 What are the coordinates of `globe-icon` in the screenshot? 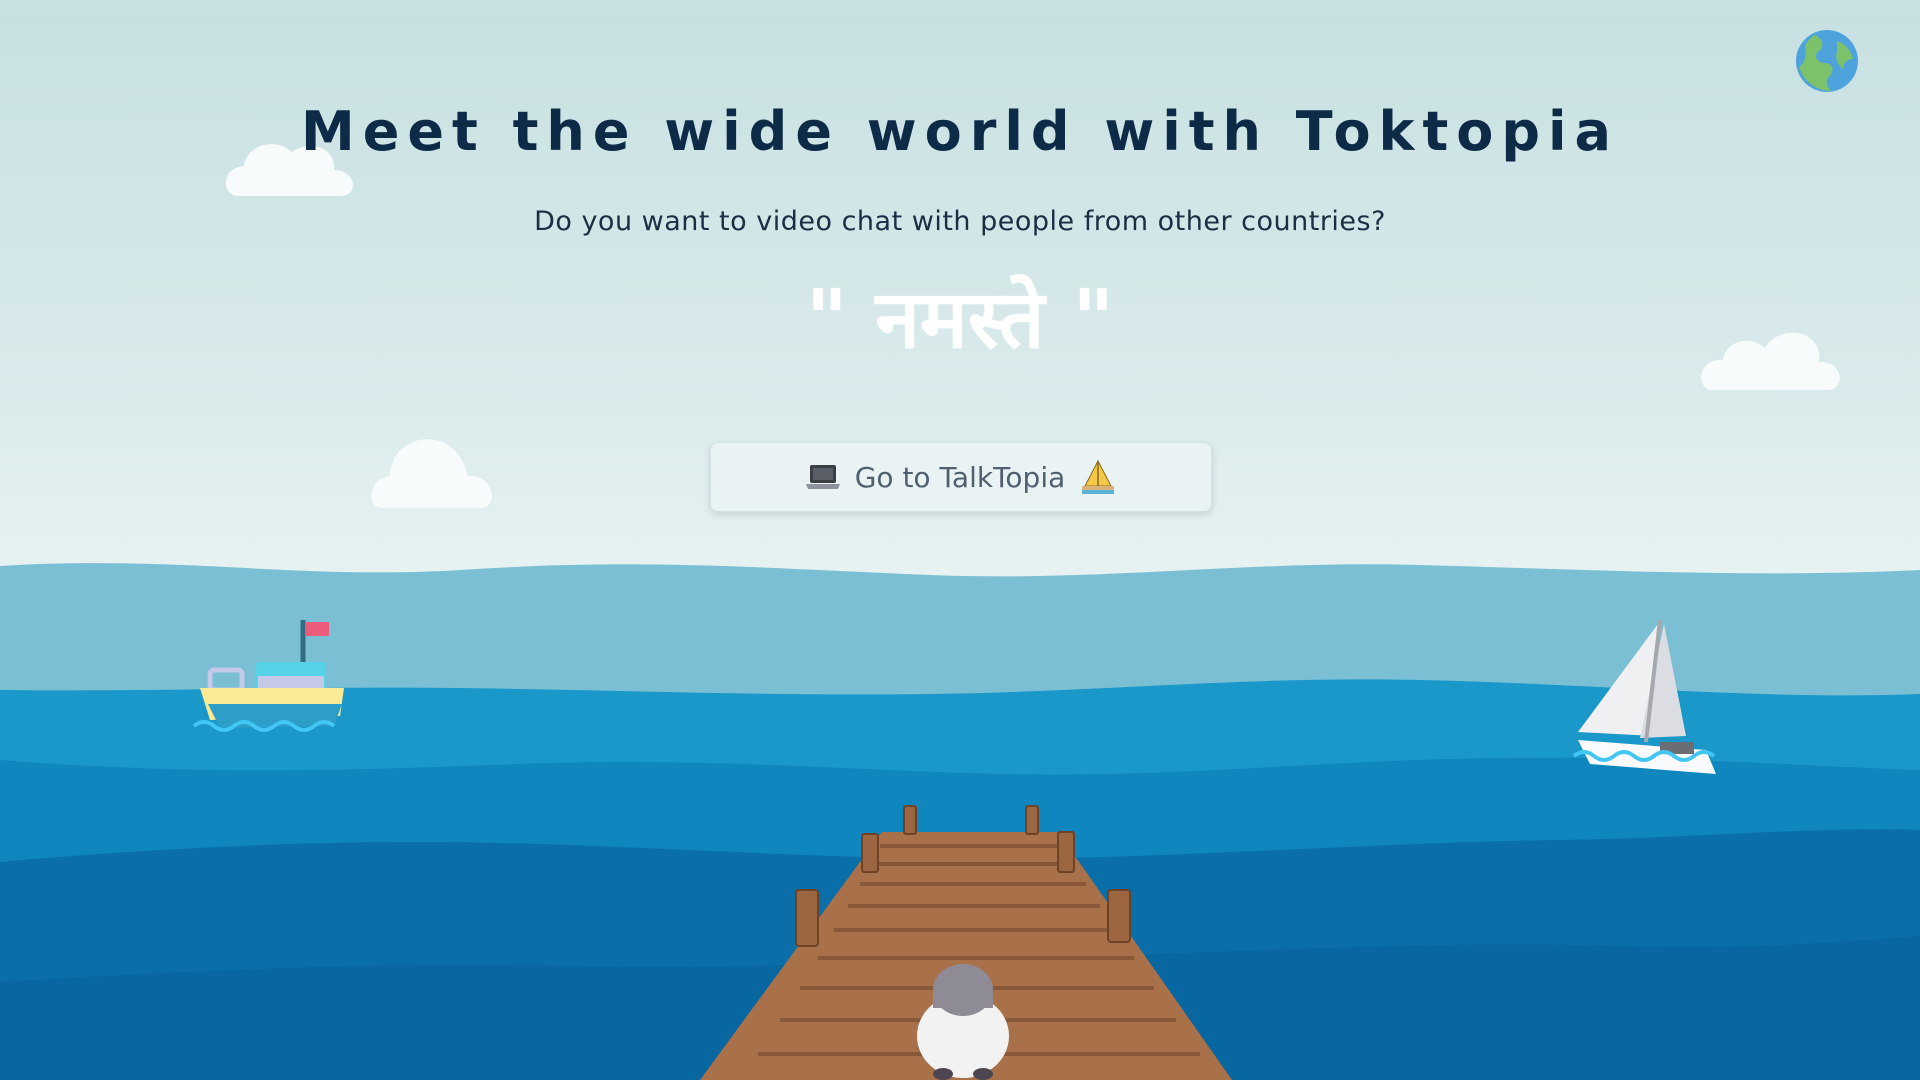 It's located at (1827, 61).